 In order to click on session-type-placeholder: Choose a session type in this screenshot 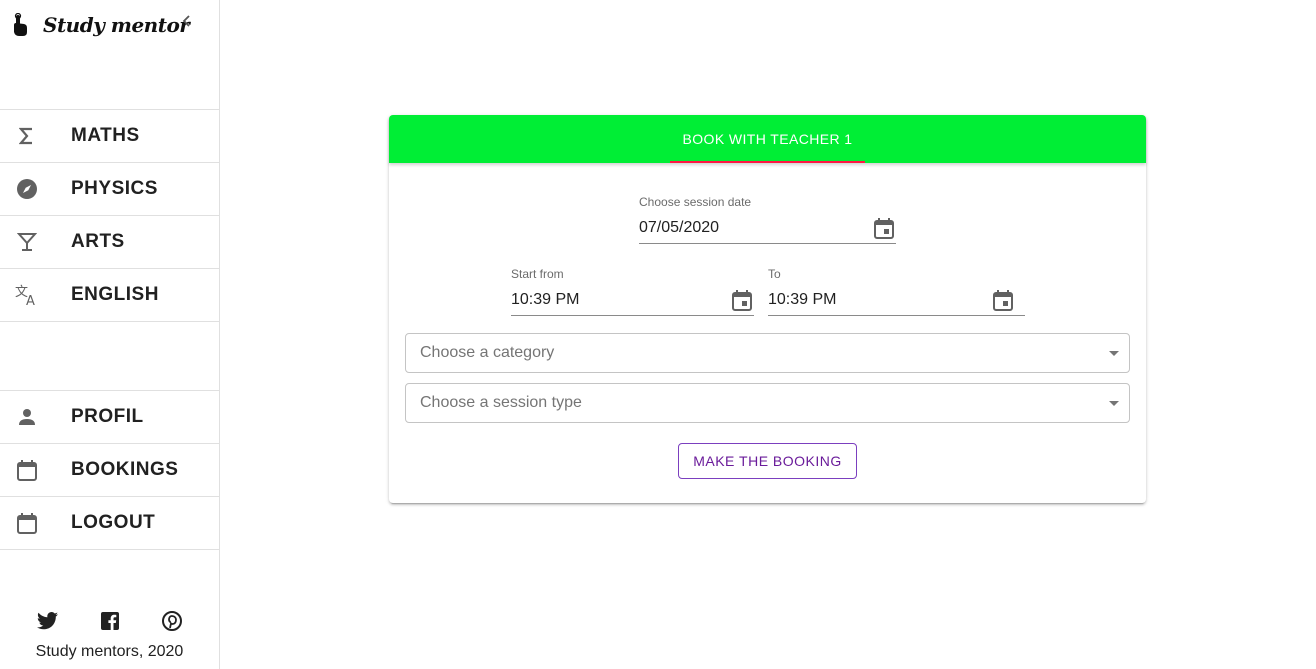, I will do `click(501, 402)`.